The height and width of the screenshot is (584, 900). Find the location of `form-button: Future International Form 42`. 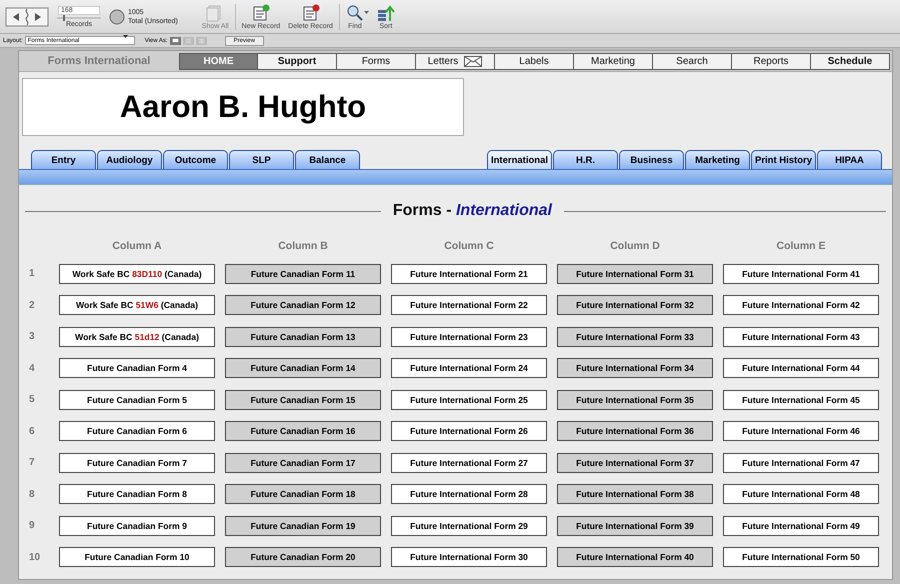

form-button: Future International Form 42 is located at coordinates (801, 305).